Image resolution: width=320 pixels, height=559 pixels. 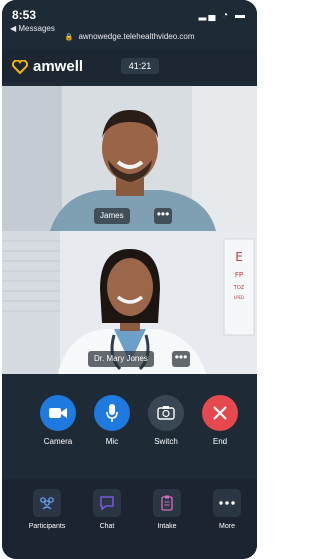 I want to click on intake-label: Intake, so click(x=167, y=526).